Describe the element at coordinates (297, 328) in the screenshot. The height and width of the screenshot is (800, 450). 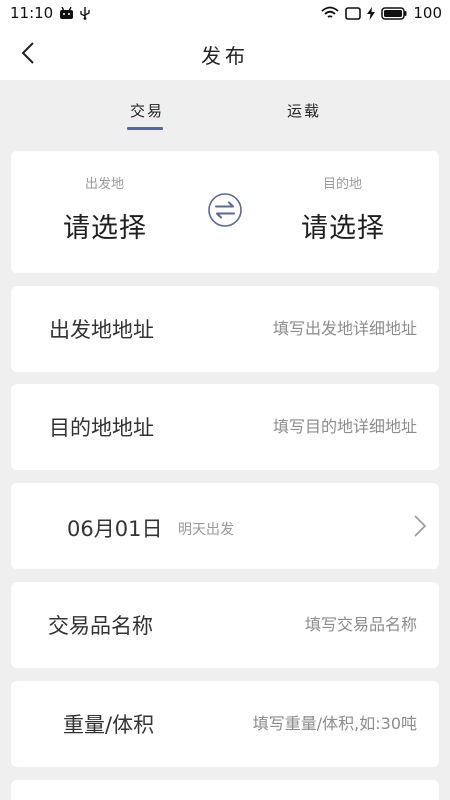
I see `origin-address-input` at that location.